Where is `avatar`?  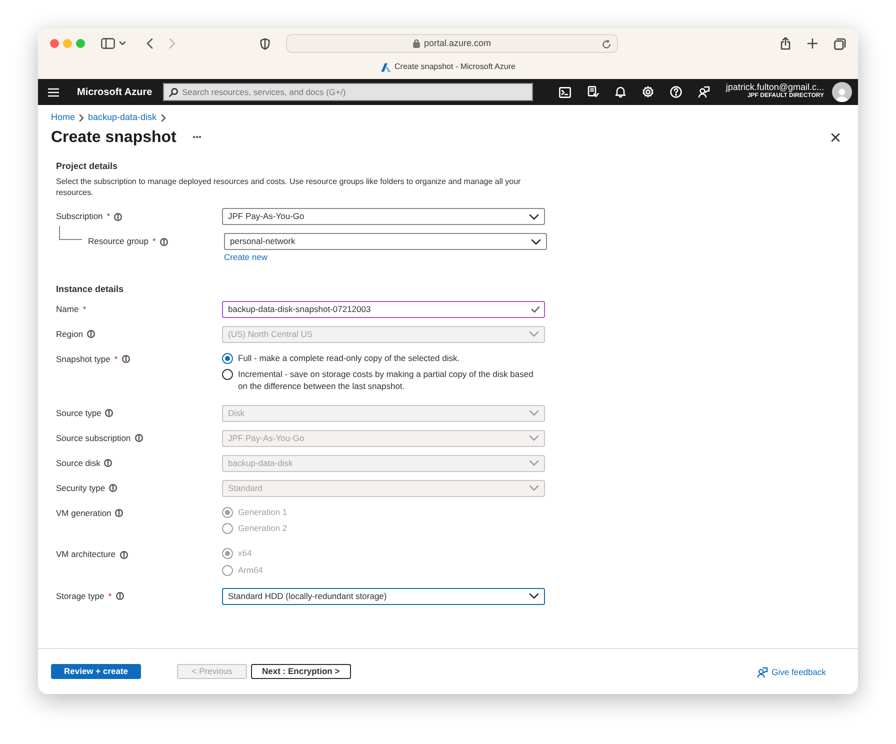
avatar is located at coordinates (842, 92).